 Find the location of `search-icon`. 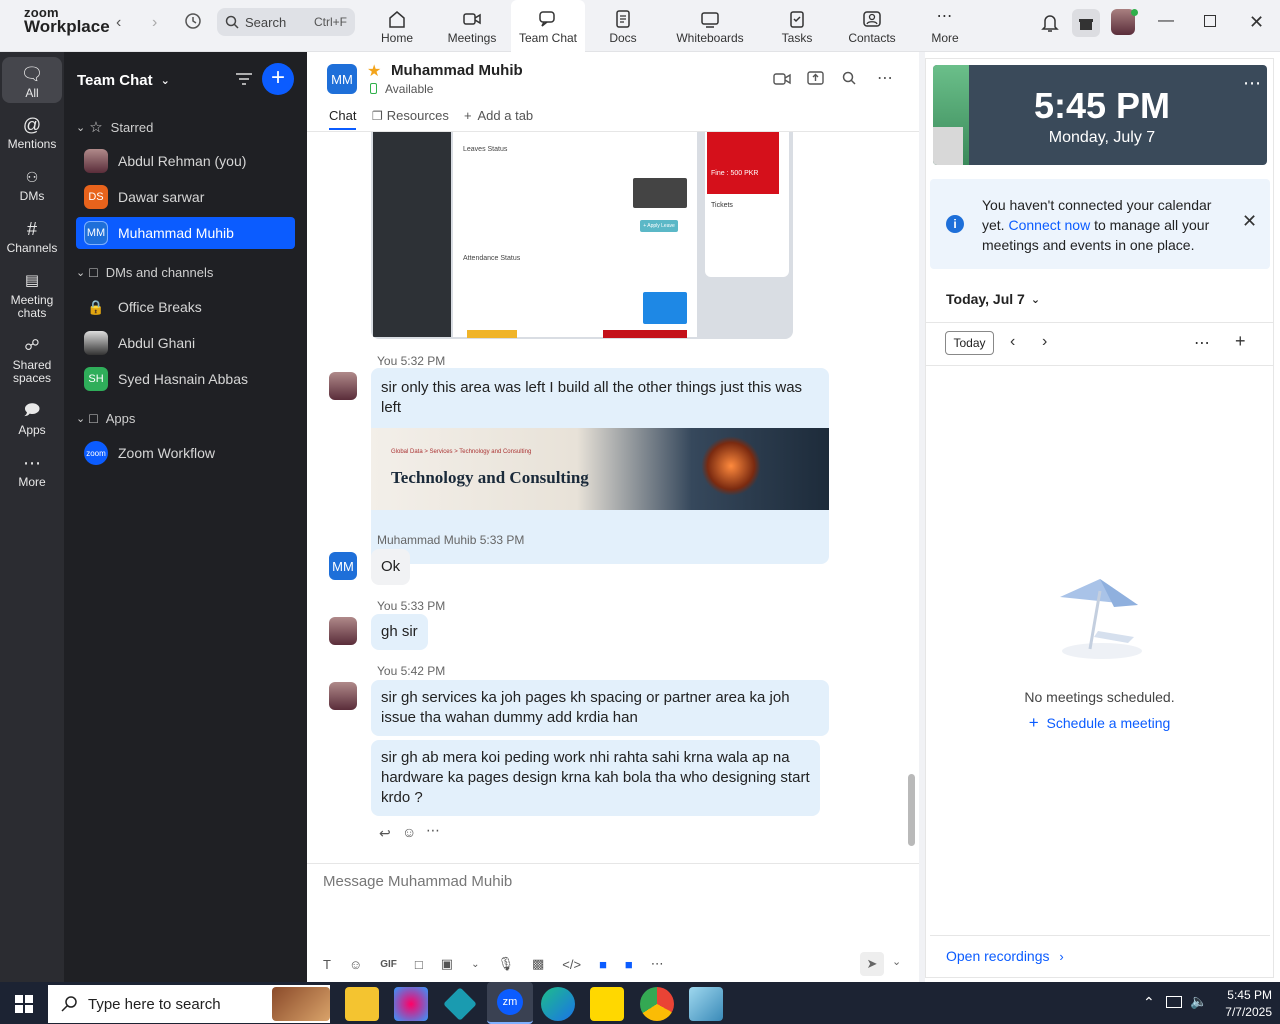

search-icon is located at coordinates (849, 80).